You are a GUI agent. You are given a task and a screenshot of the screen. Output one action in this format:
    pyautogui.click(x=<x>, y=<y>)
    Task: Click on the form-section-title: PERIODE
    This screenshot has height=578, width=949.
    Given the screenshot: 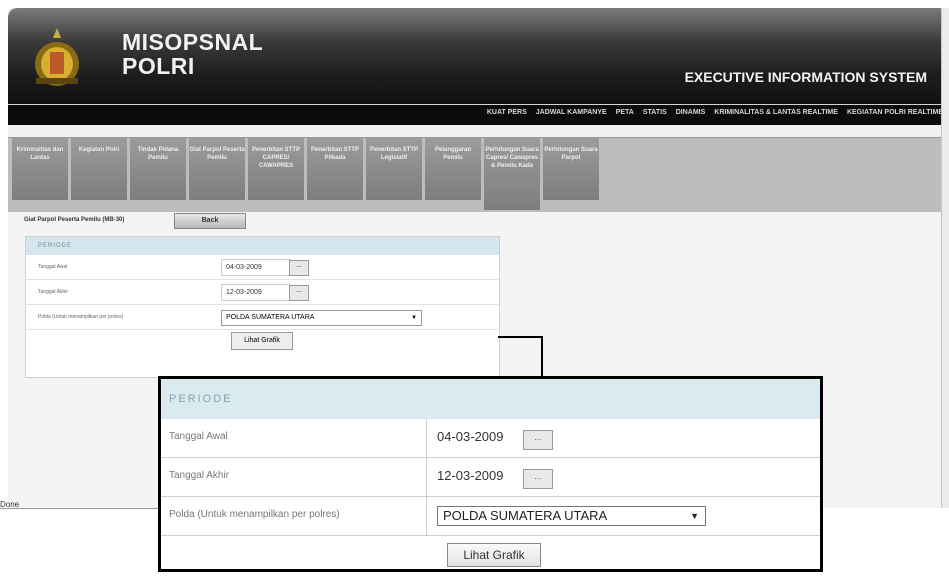 What is the action you would take?
    pyautogui.click(x=262, y=246)
    